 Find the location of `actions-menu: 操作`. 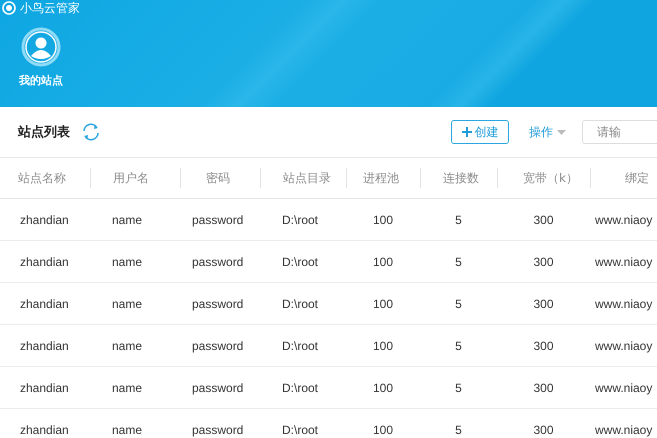

actions-menu: 操作 is located at coordinates (547, 132).